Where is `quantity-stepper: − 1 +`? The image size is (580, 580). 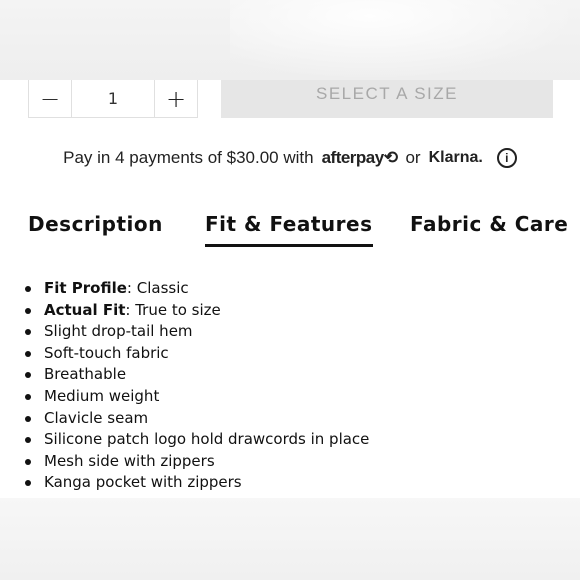
quantity-stepper: − 1 + is located at coordinates (113, 99).